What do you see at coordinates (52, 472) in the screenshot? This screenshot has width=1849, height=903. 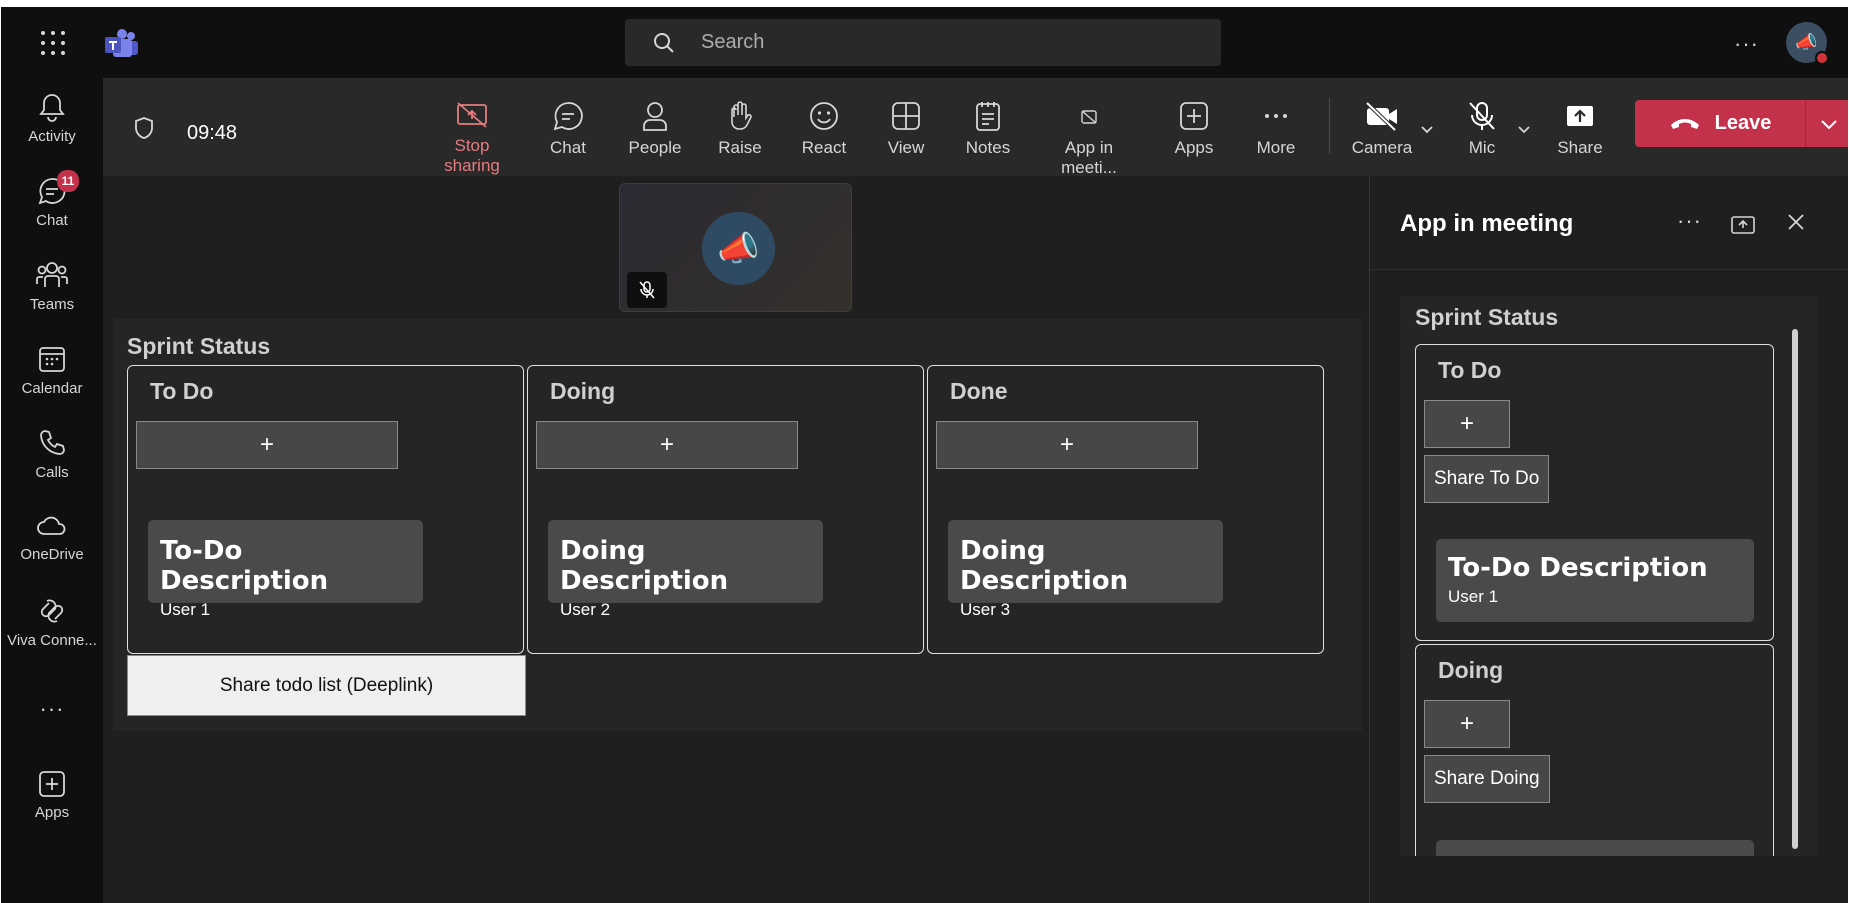 I see `rail-label: Calls` at bounding box center [52, 472].